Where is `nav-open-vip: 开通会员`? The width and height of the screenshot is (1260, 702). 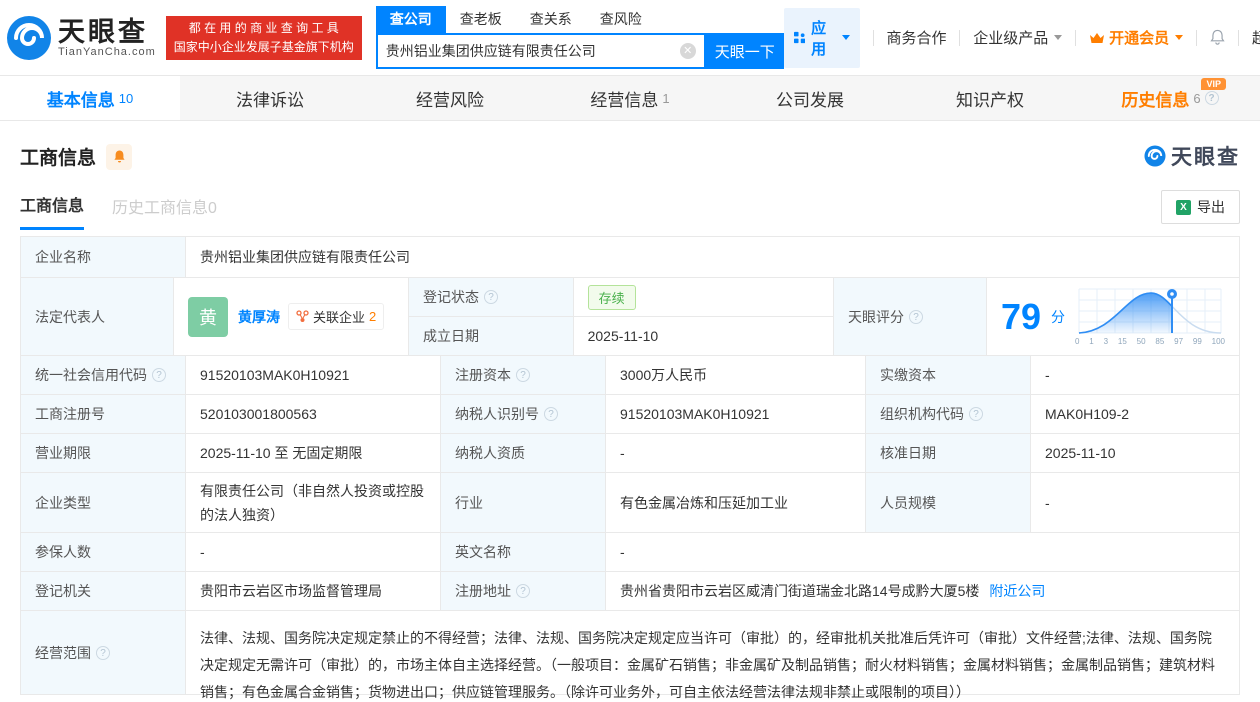
nav-open-vip: 开通会员 is located at coordinates (1136, 37).